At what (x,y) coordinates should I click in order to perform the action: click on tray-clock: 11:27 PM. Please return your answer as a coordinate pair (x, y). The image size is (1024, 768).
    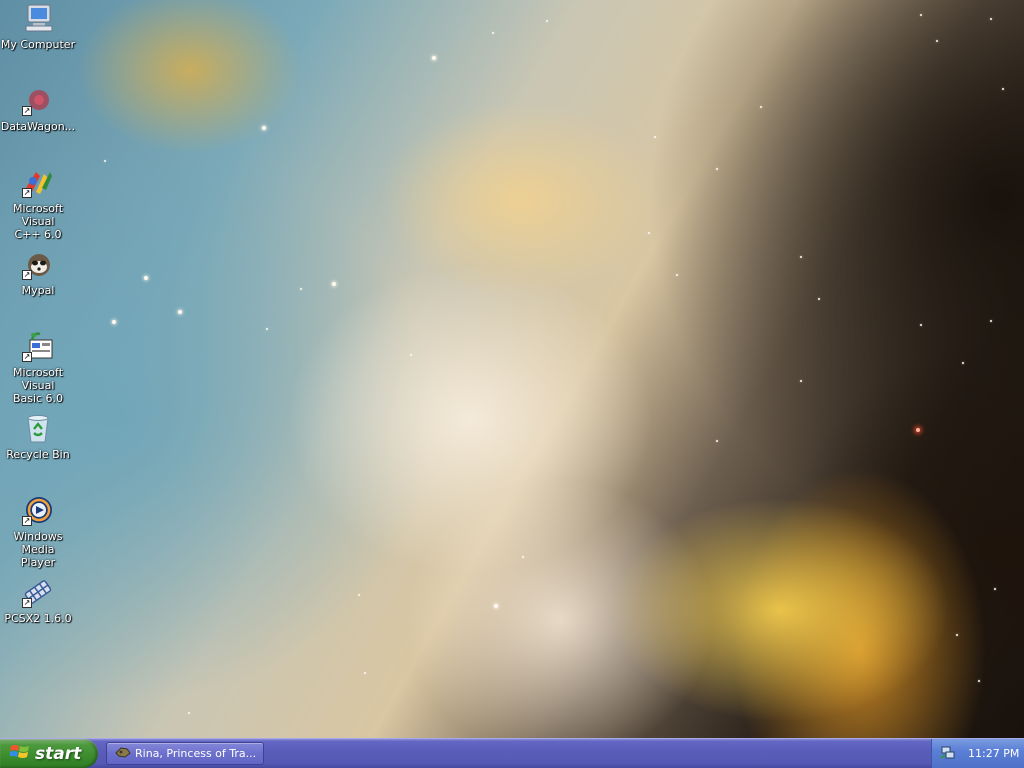
    Looking at the image, I should click on (993, 753).